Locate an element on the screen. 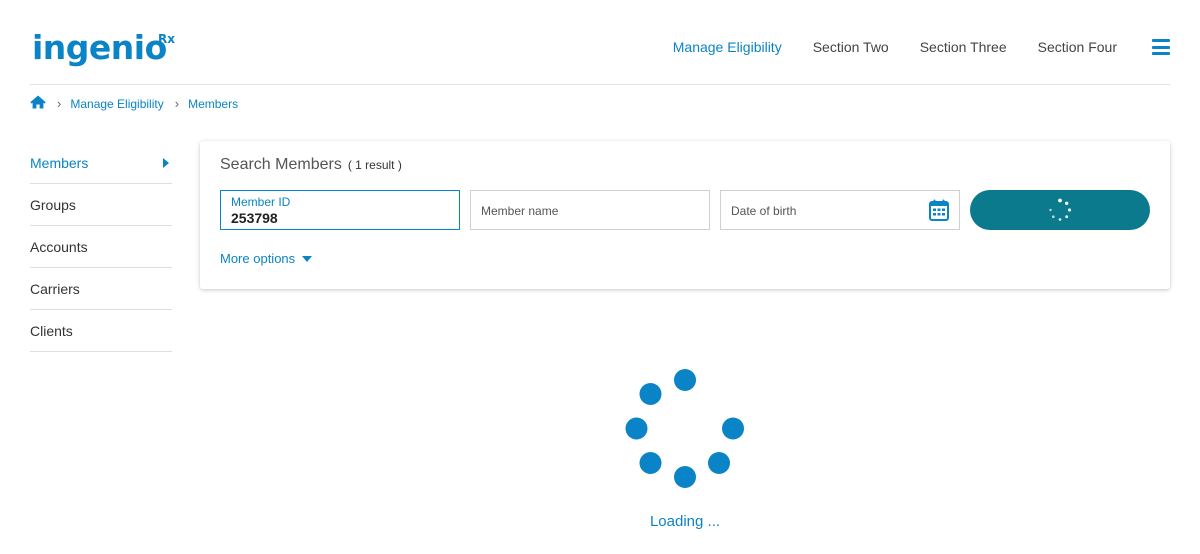 Image resolution: width=1200 pixels, height=554 pixels. hamburger-menu-icon is located at coordinates (1161, 47).